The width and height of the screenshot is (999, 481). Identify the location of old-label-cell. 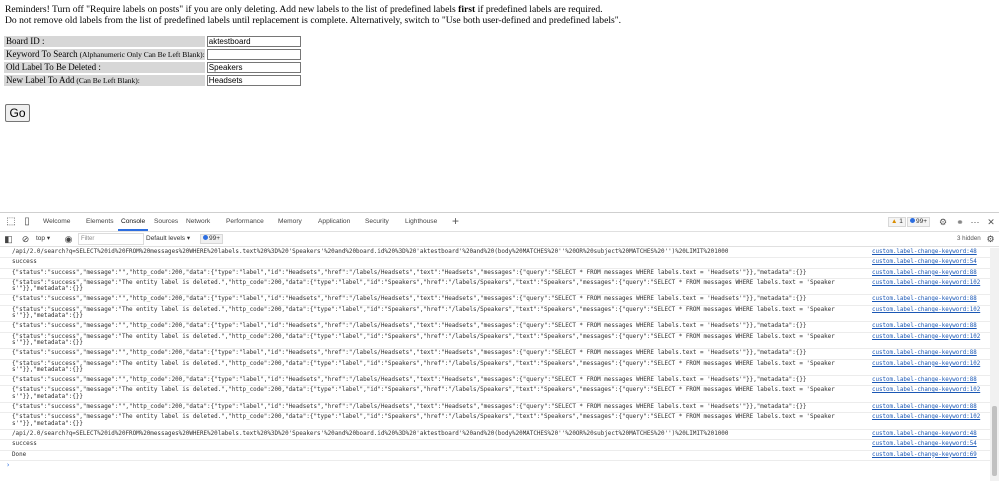
(253, 67).